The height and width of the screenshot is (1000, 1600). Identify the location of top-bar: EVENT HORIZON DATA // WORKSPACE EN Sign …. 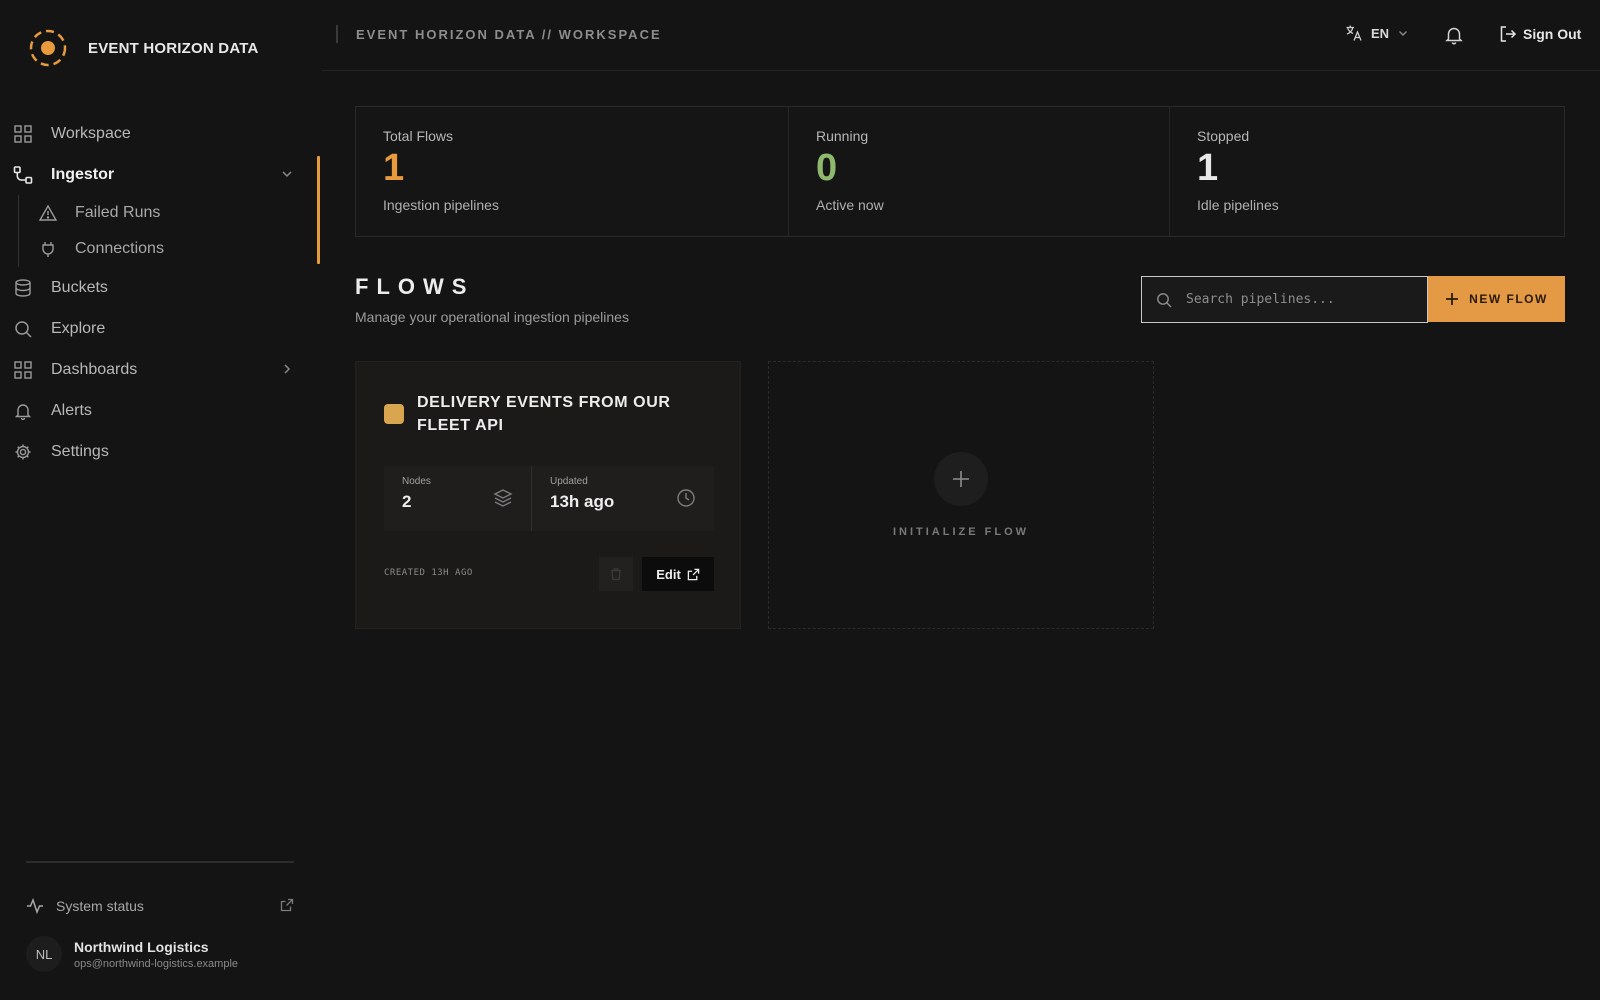
(961, 35).